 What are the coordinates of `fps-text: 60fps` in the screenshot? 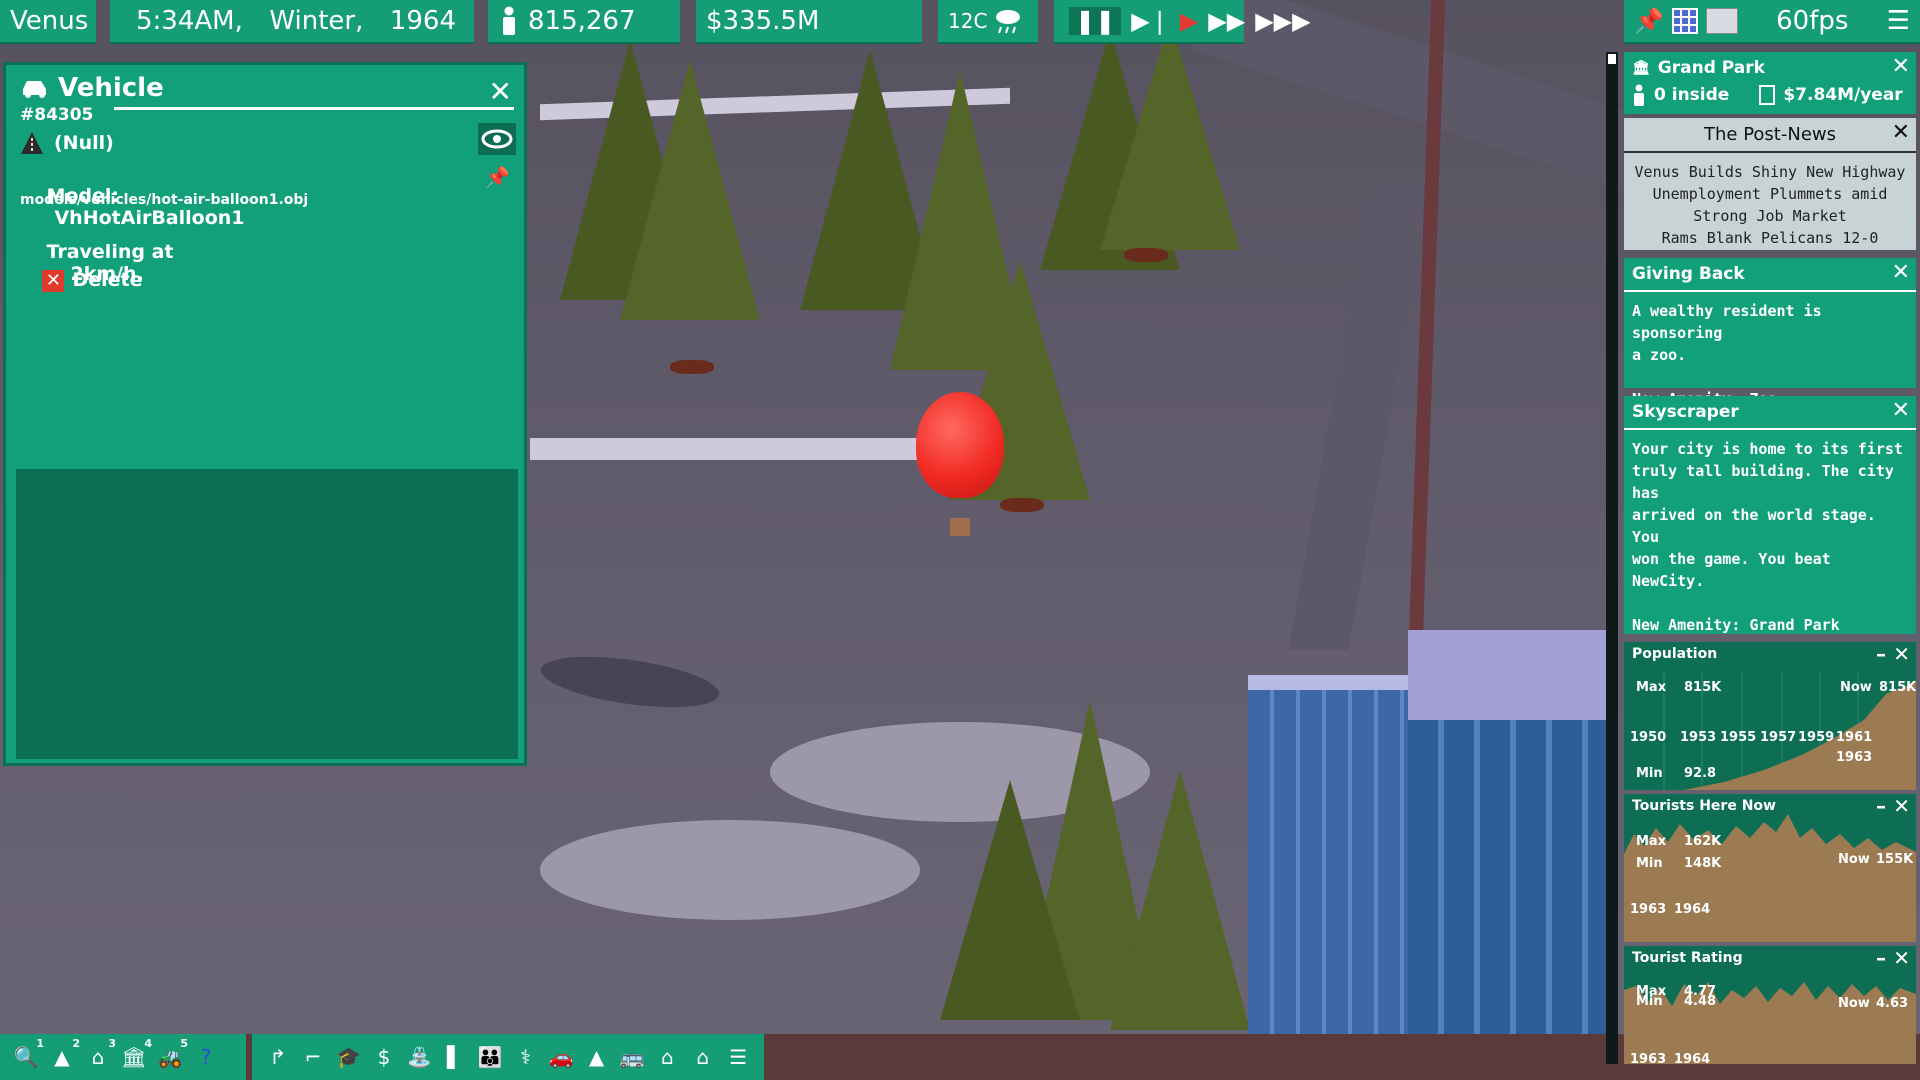 It's located at (1812, 21).